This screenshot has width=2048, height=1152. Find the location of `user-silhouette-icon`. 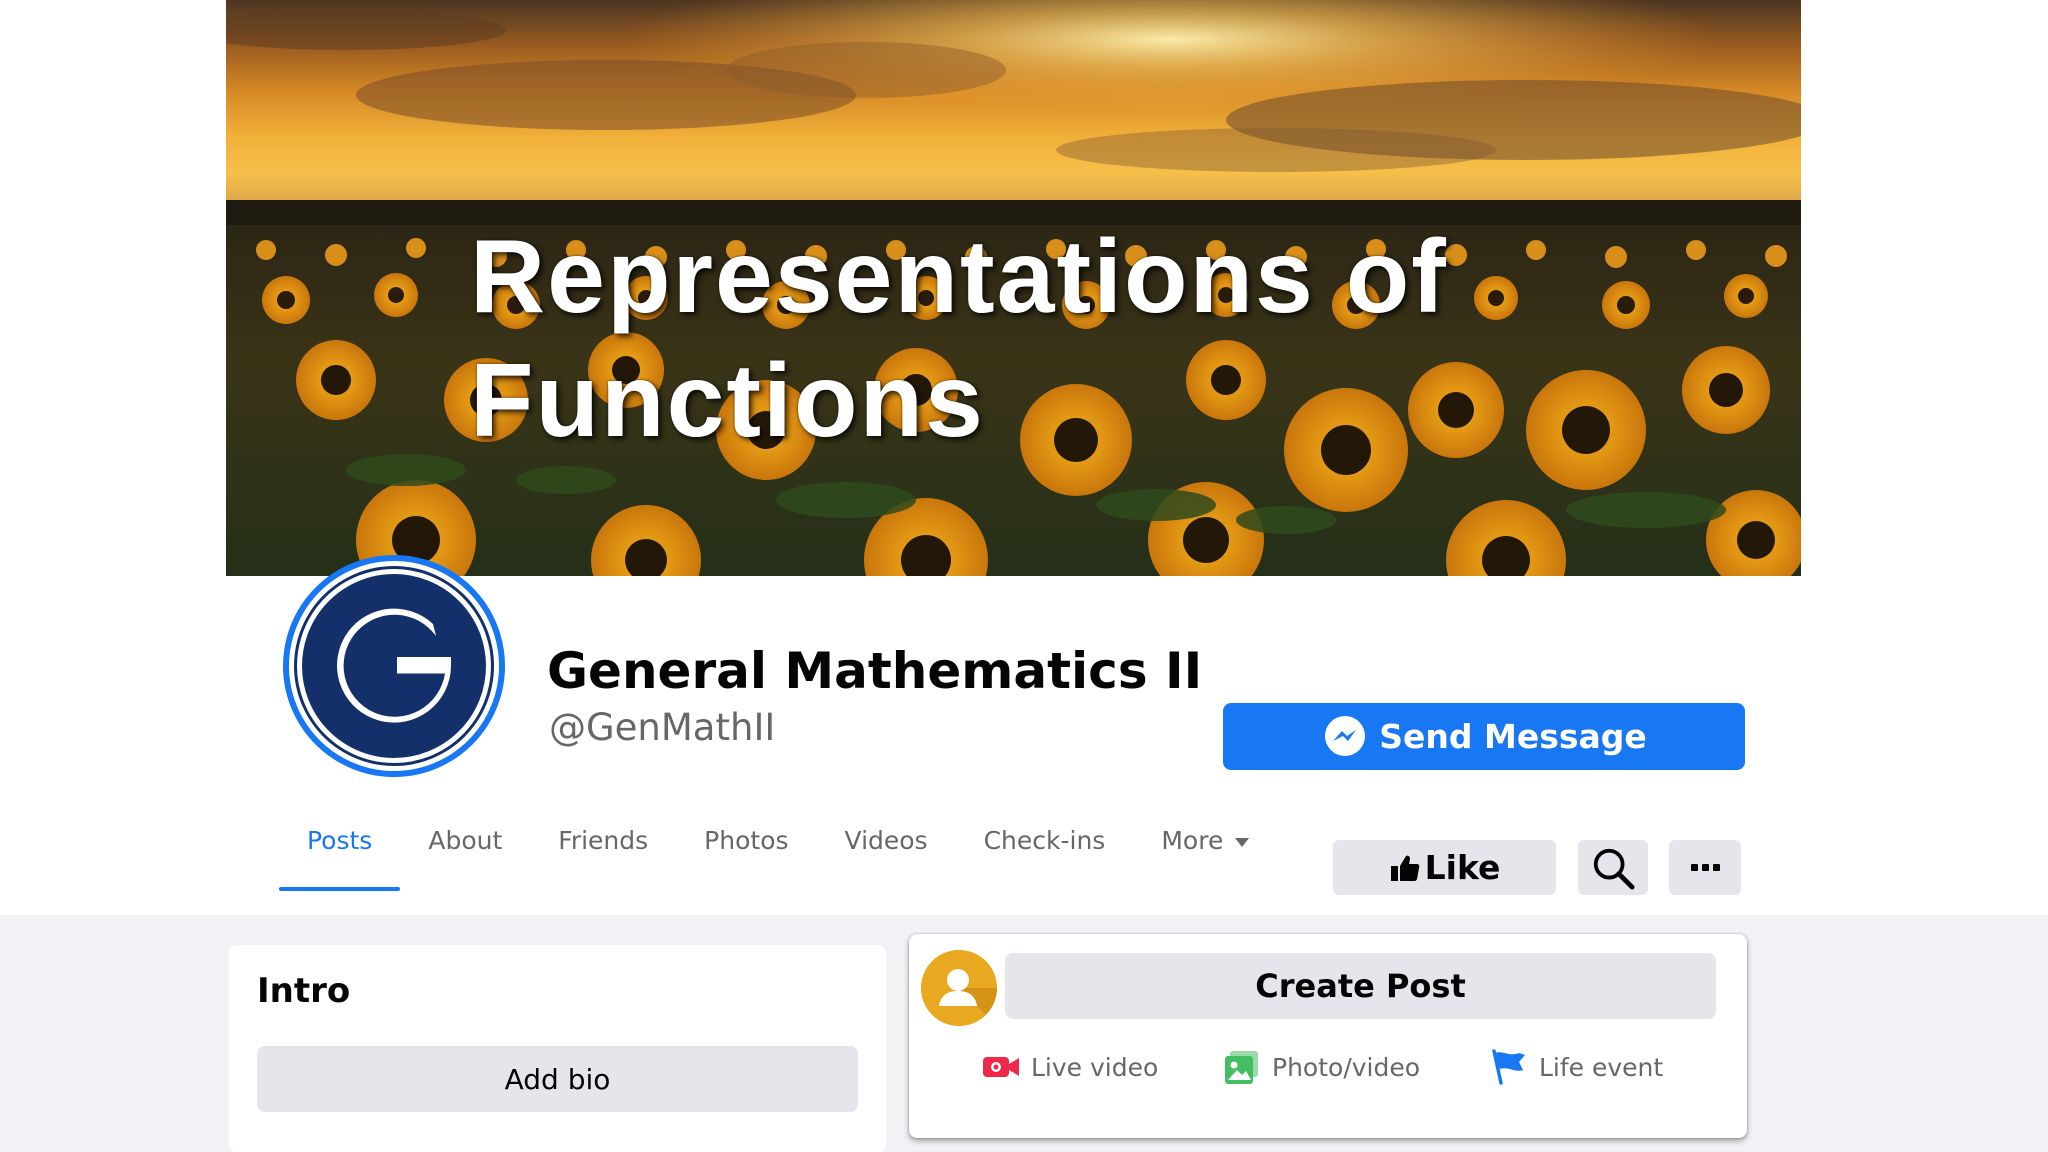

user-silhouette-icon is located at coordinates (959, 988).